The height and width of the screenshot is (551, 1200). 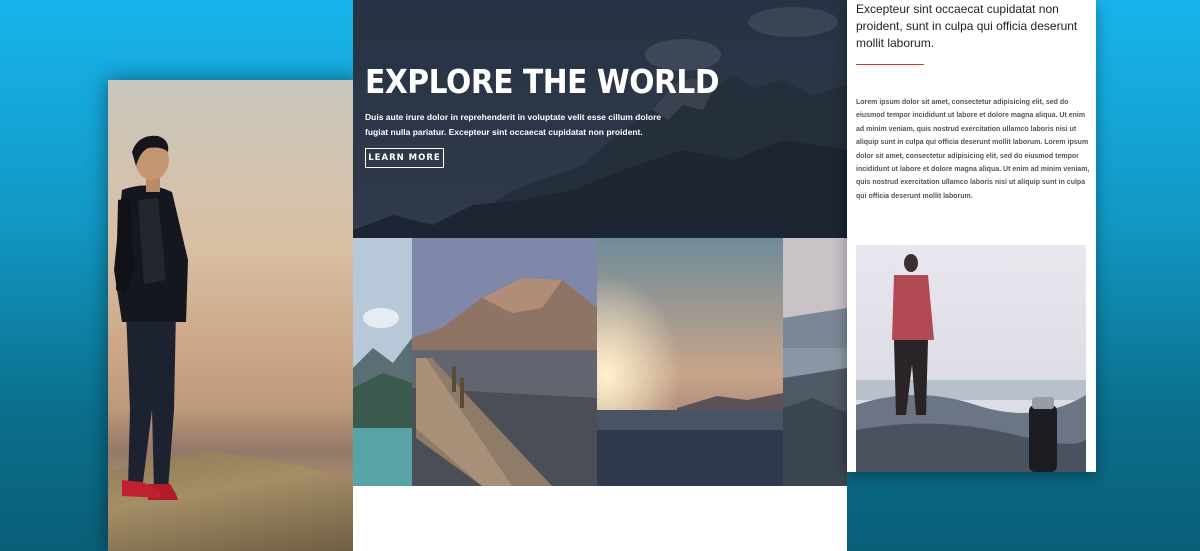 What do you see at coordinates (890, 64) in the screenshot?
I see `accent-divider` at bounding box center [890, 64].